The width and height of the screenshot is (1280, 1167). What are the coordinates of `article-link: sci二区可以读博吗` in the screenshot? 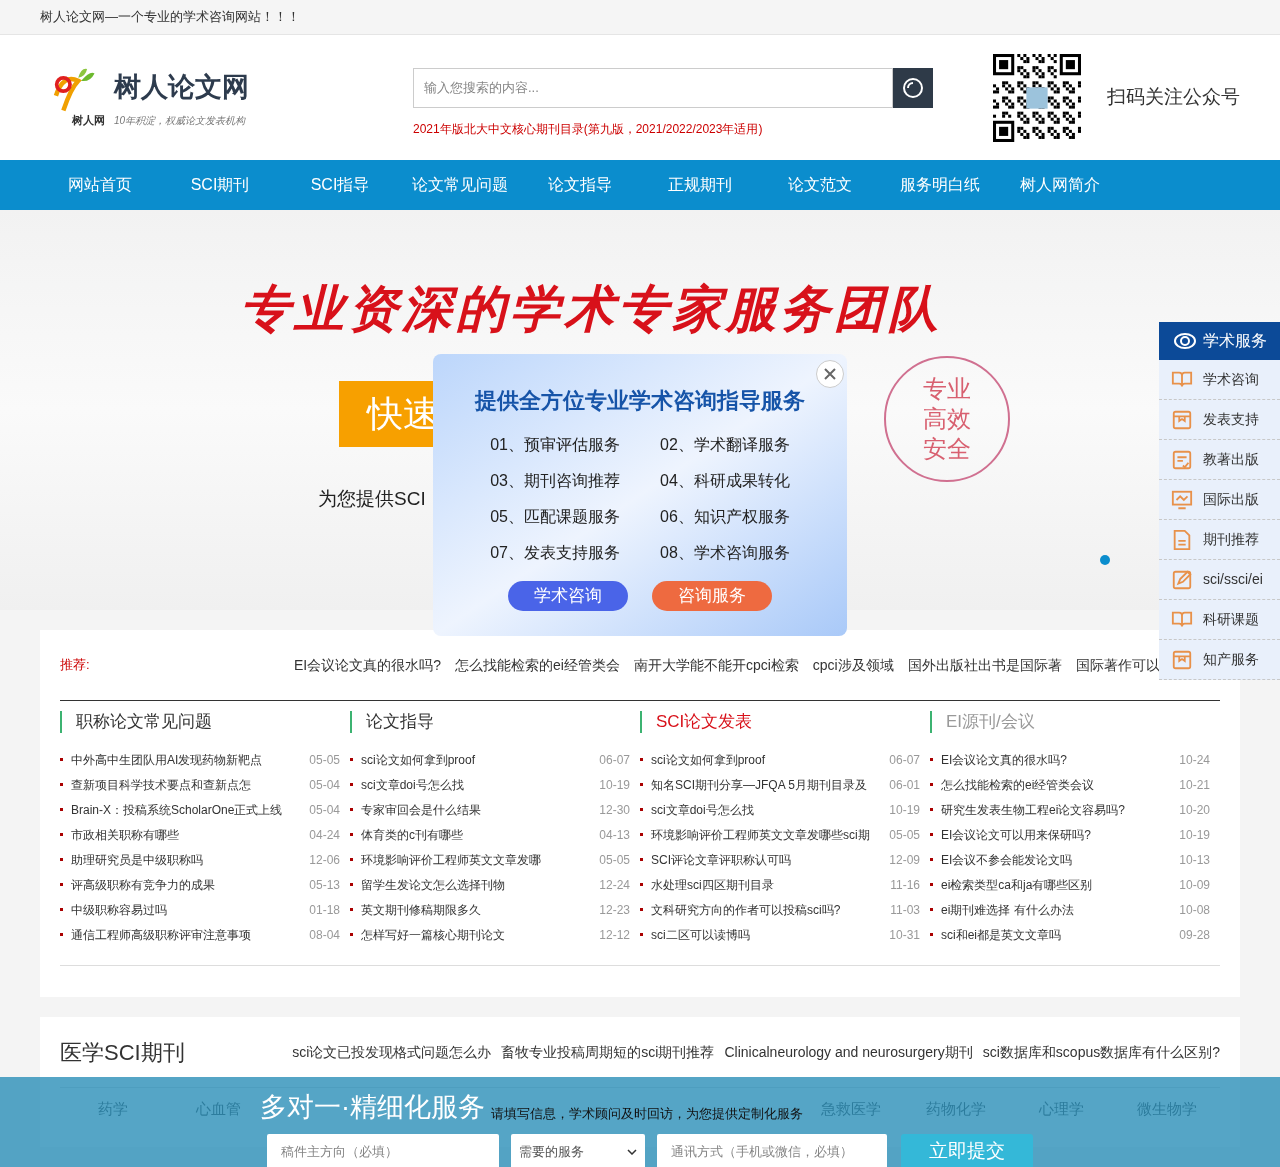 It's located at (767, 934).